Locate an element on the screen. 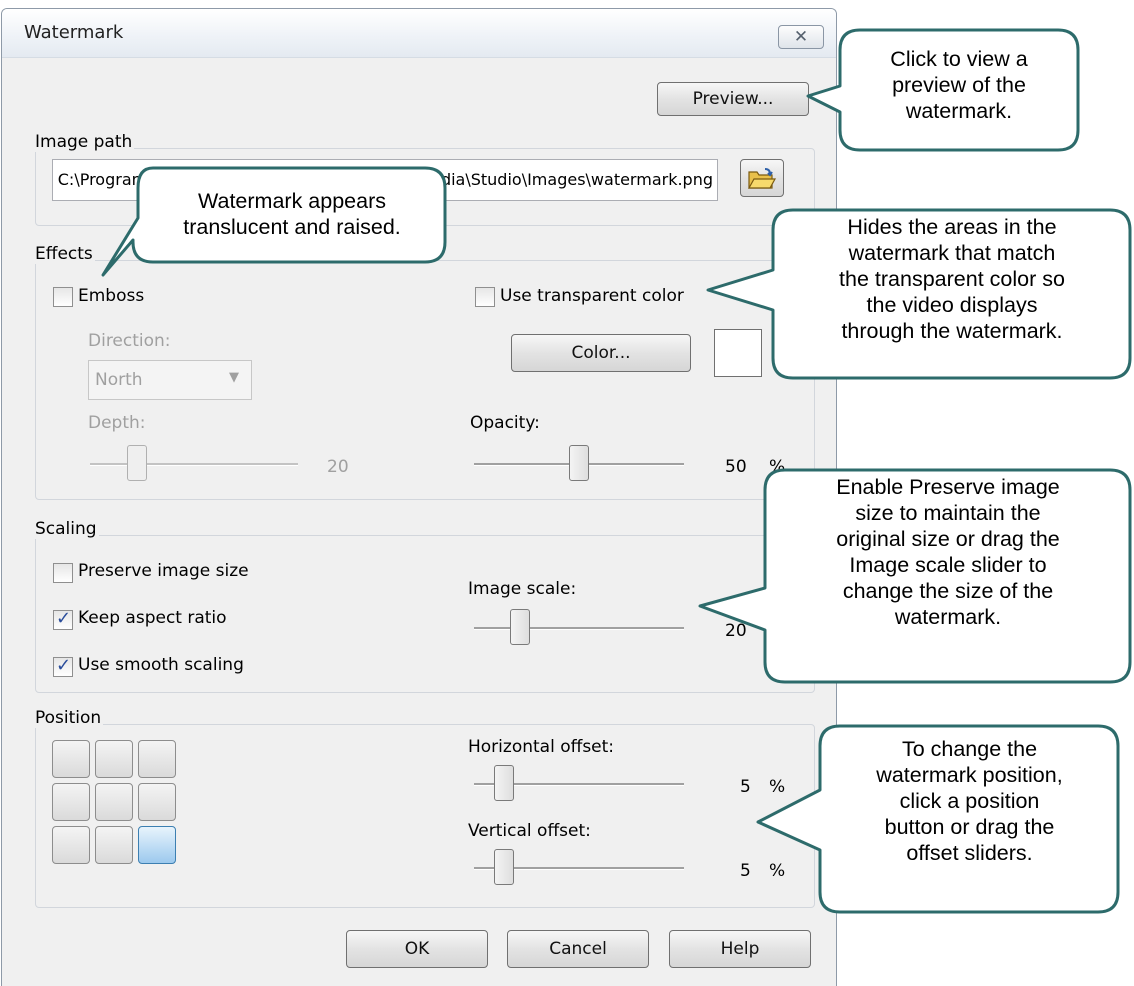 This screenshot has height=986, width=1134. callout-position-line: watermark position, is located at coordinates (969, 775).